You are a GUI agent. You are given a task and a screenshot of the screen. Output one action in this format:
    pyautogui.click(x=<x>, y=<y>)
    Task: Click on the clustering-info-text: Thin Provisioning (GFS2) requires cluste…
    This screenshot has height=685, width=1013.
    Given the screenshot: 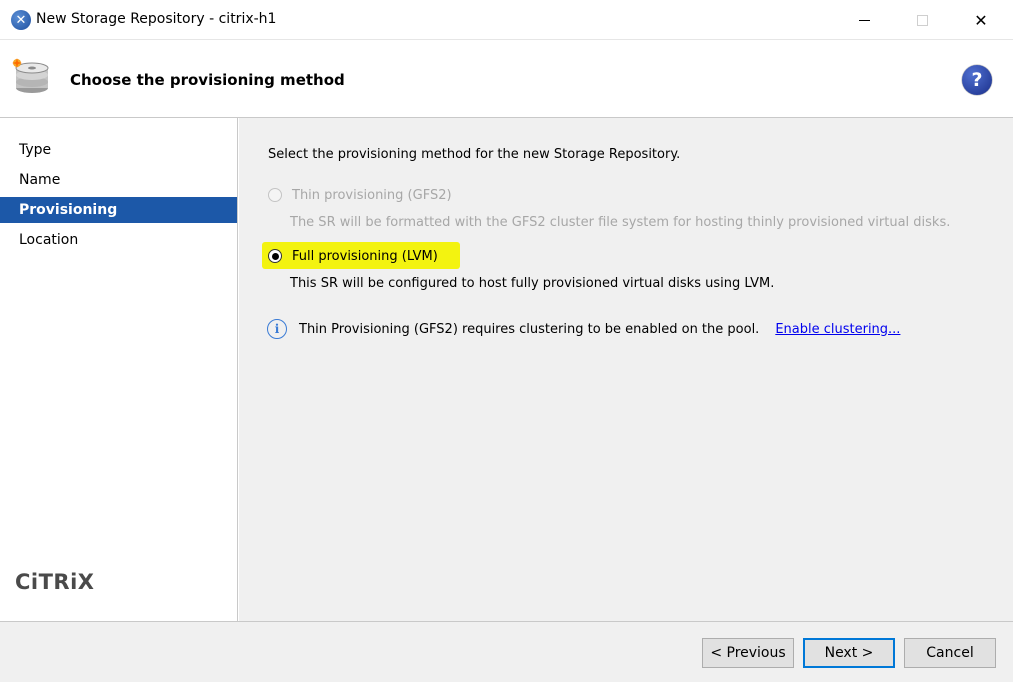 What is the action you would take?
    pyautogui.click(x=529, y=329)
    